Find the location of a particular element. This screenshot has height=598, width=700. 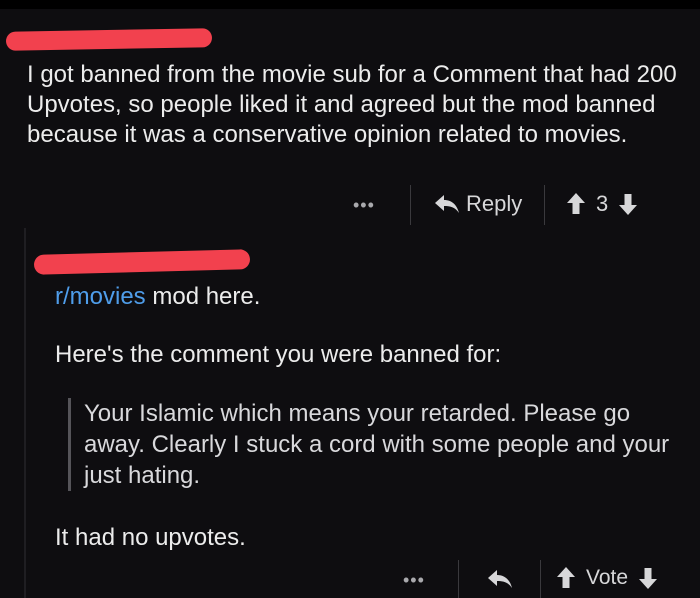

reply-label: Reply is located at coordinates (494, 203).